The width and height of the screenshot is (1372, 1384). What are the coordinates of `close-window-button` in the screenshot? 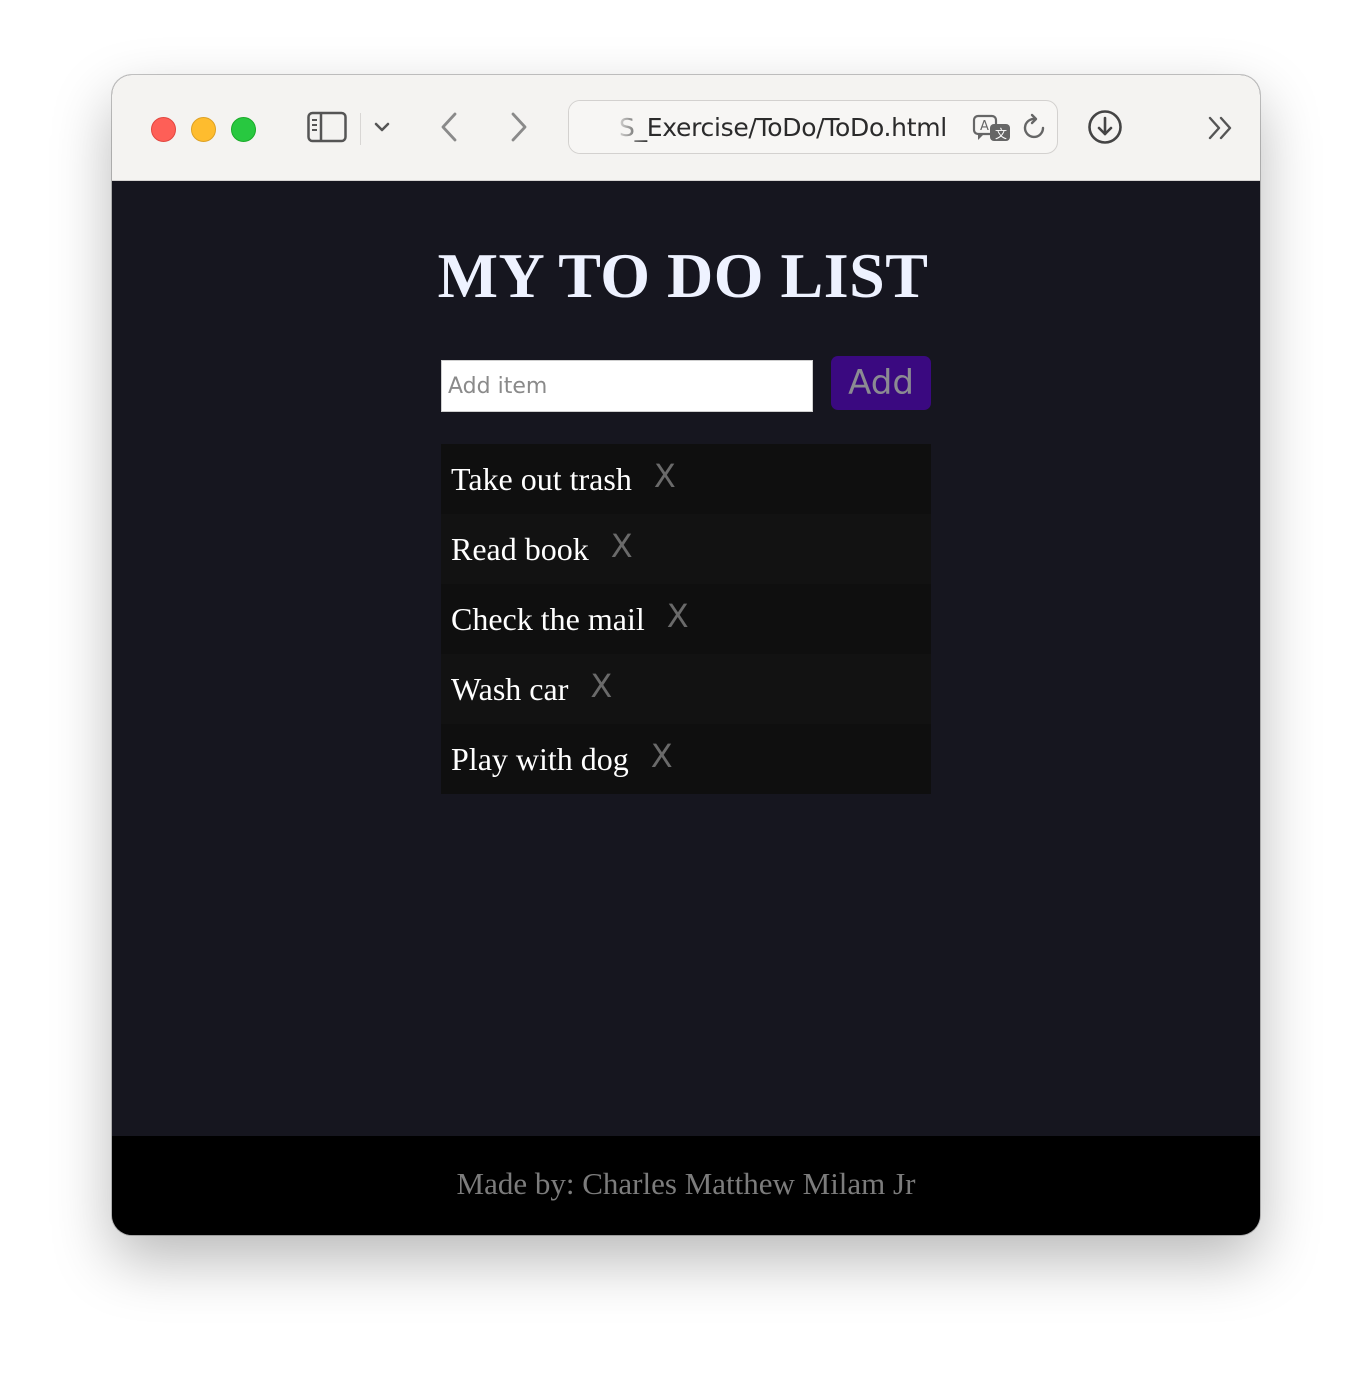 It's located at (163, 129).